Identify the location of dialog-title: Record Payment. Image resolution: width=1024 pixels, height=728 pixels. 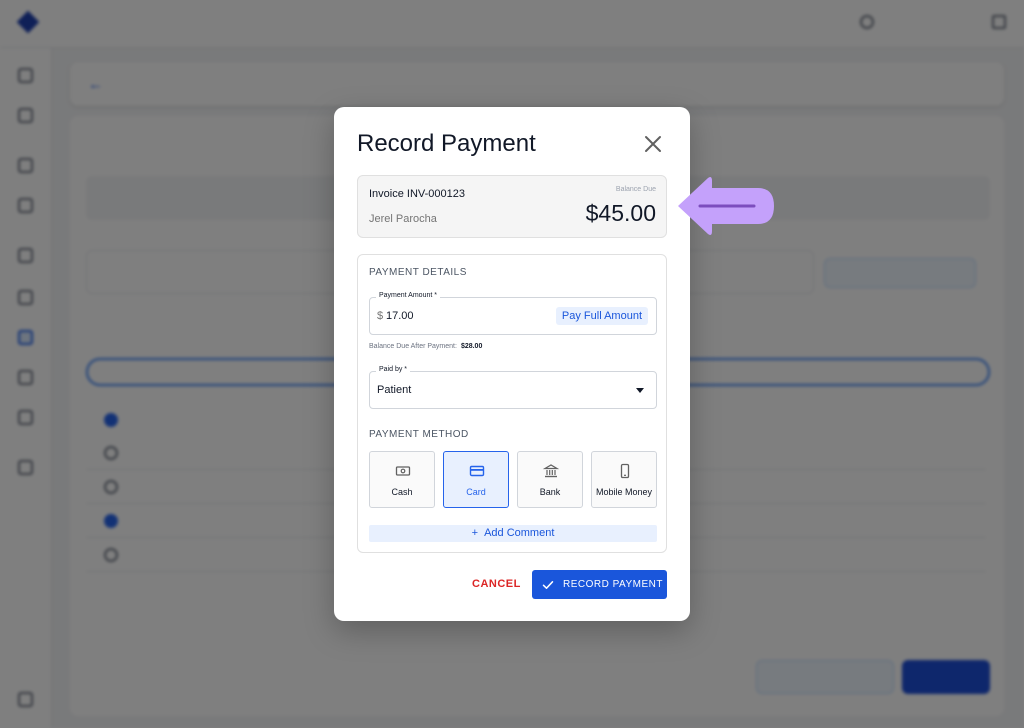
(446, 143).